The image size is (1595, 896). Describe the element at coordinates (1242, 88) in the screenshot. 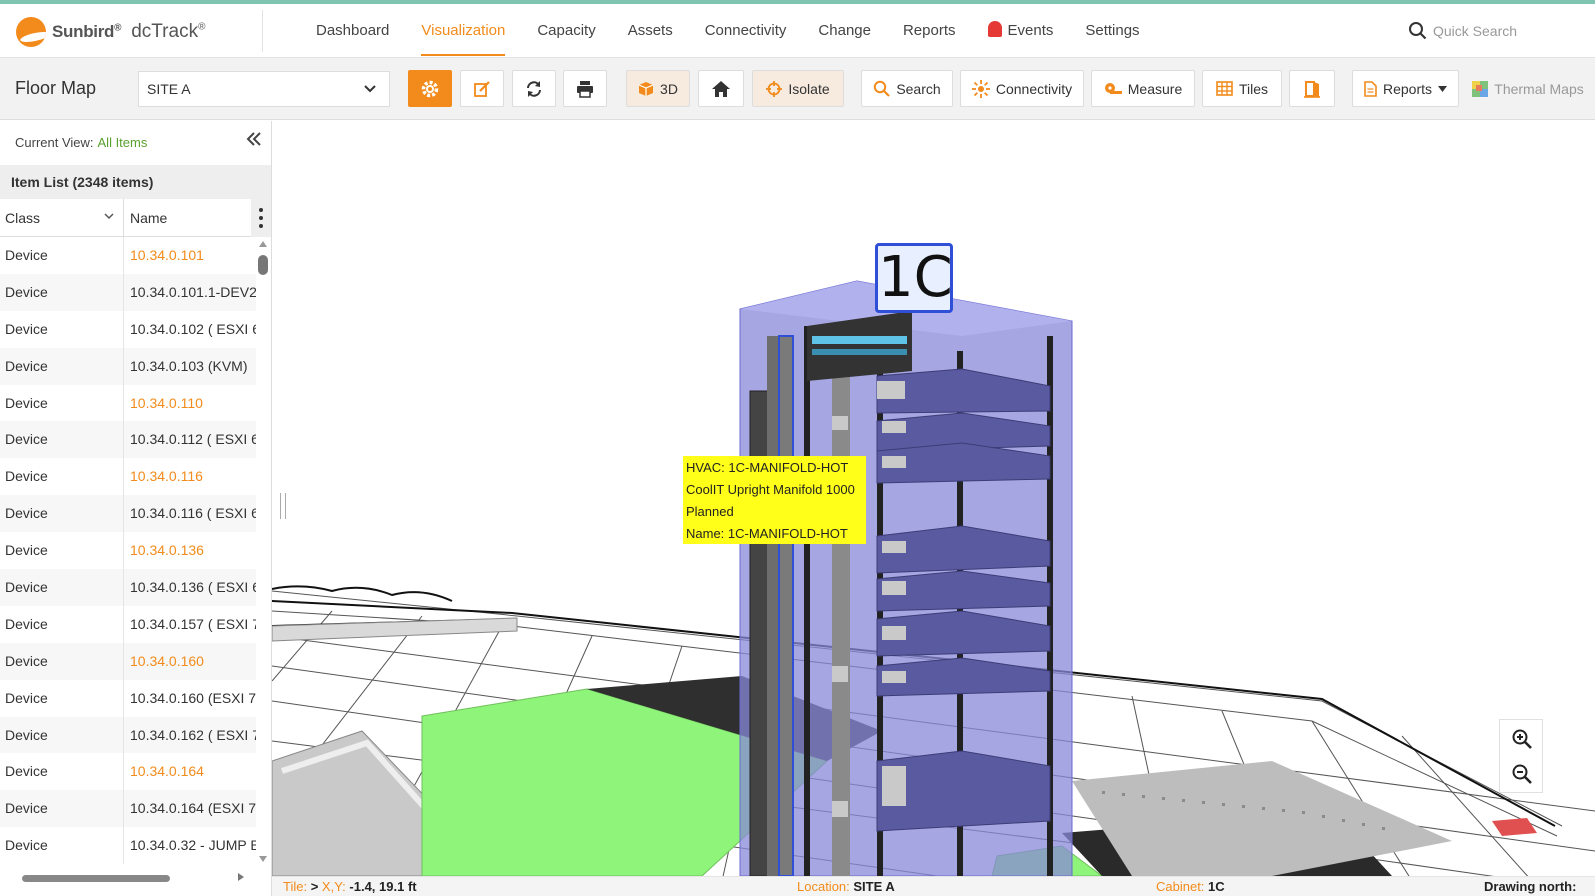

I see `tiles-button: Tiles` at that location.